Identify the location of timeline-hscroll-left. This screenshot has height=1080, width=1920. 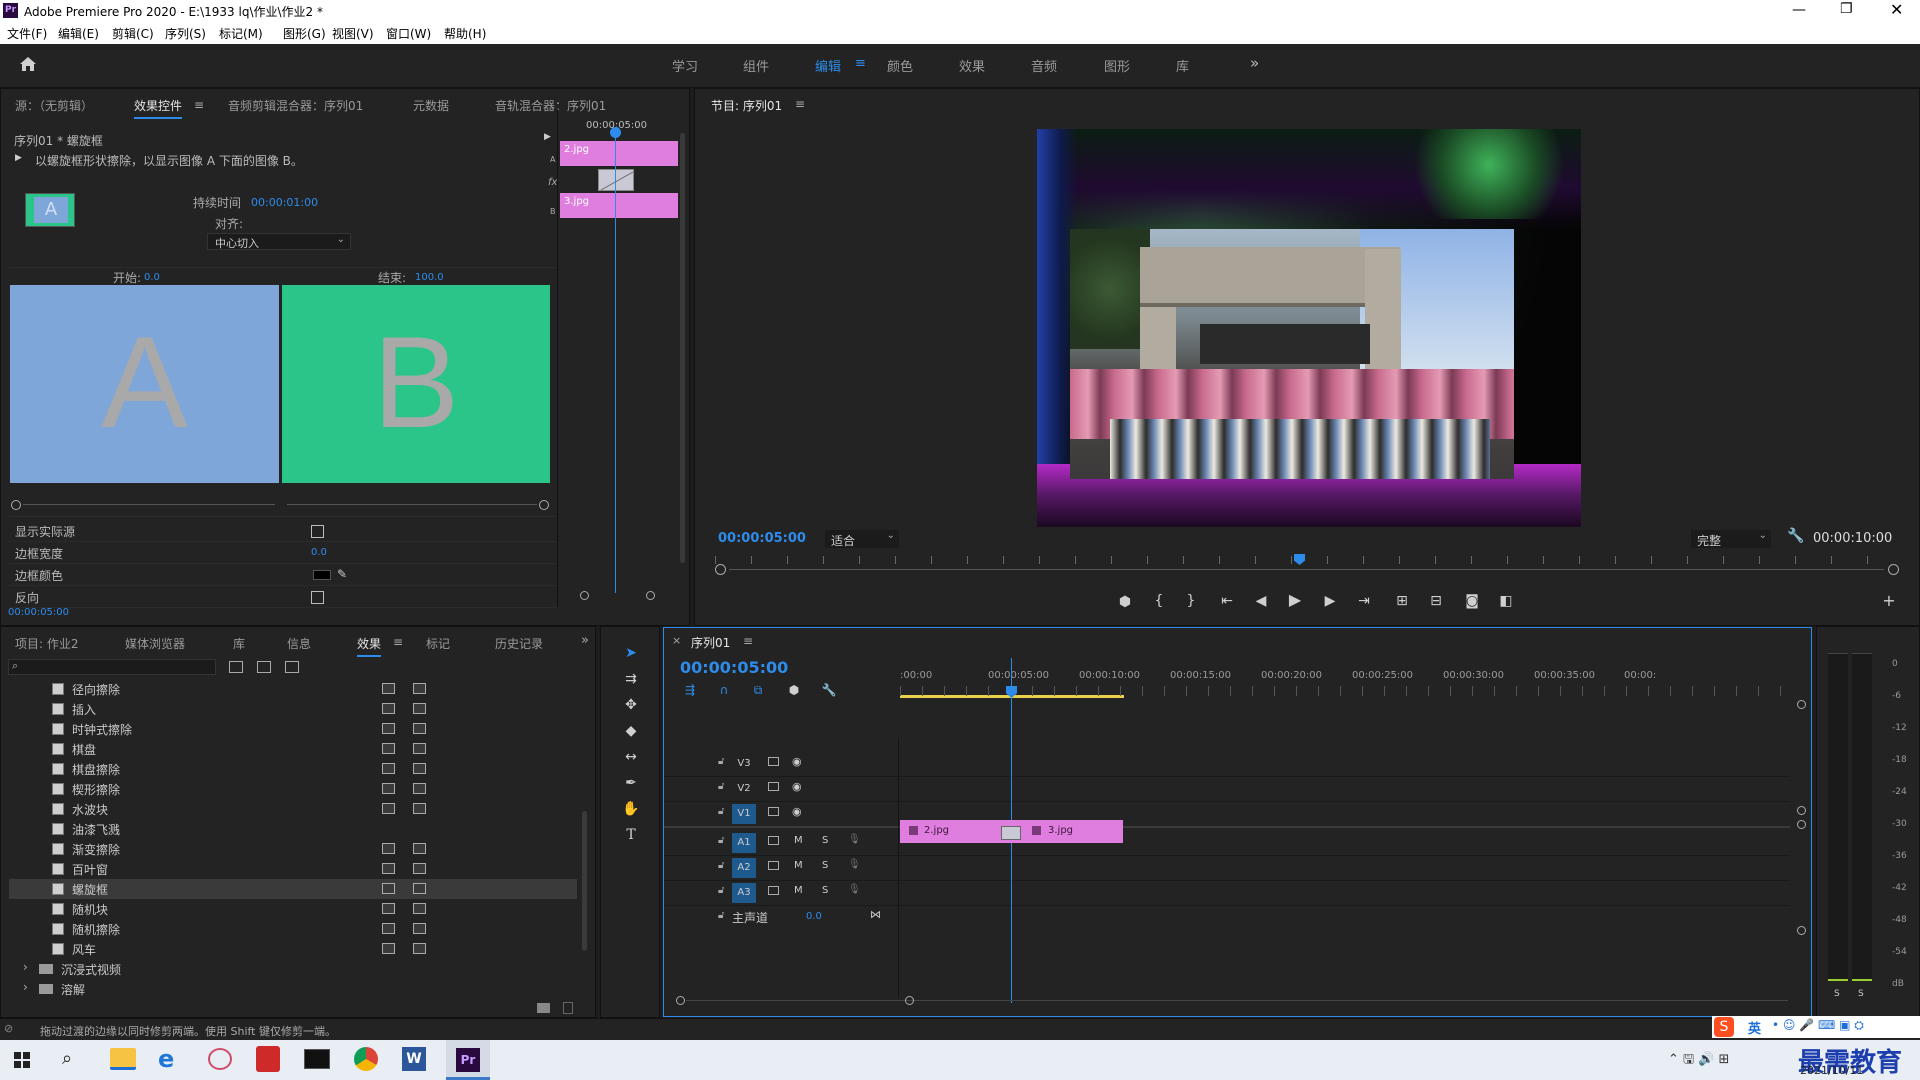
(680, 1000).